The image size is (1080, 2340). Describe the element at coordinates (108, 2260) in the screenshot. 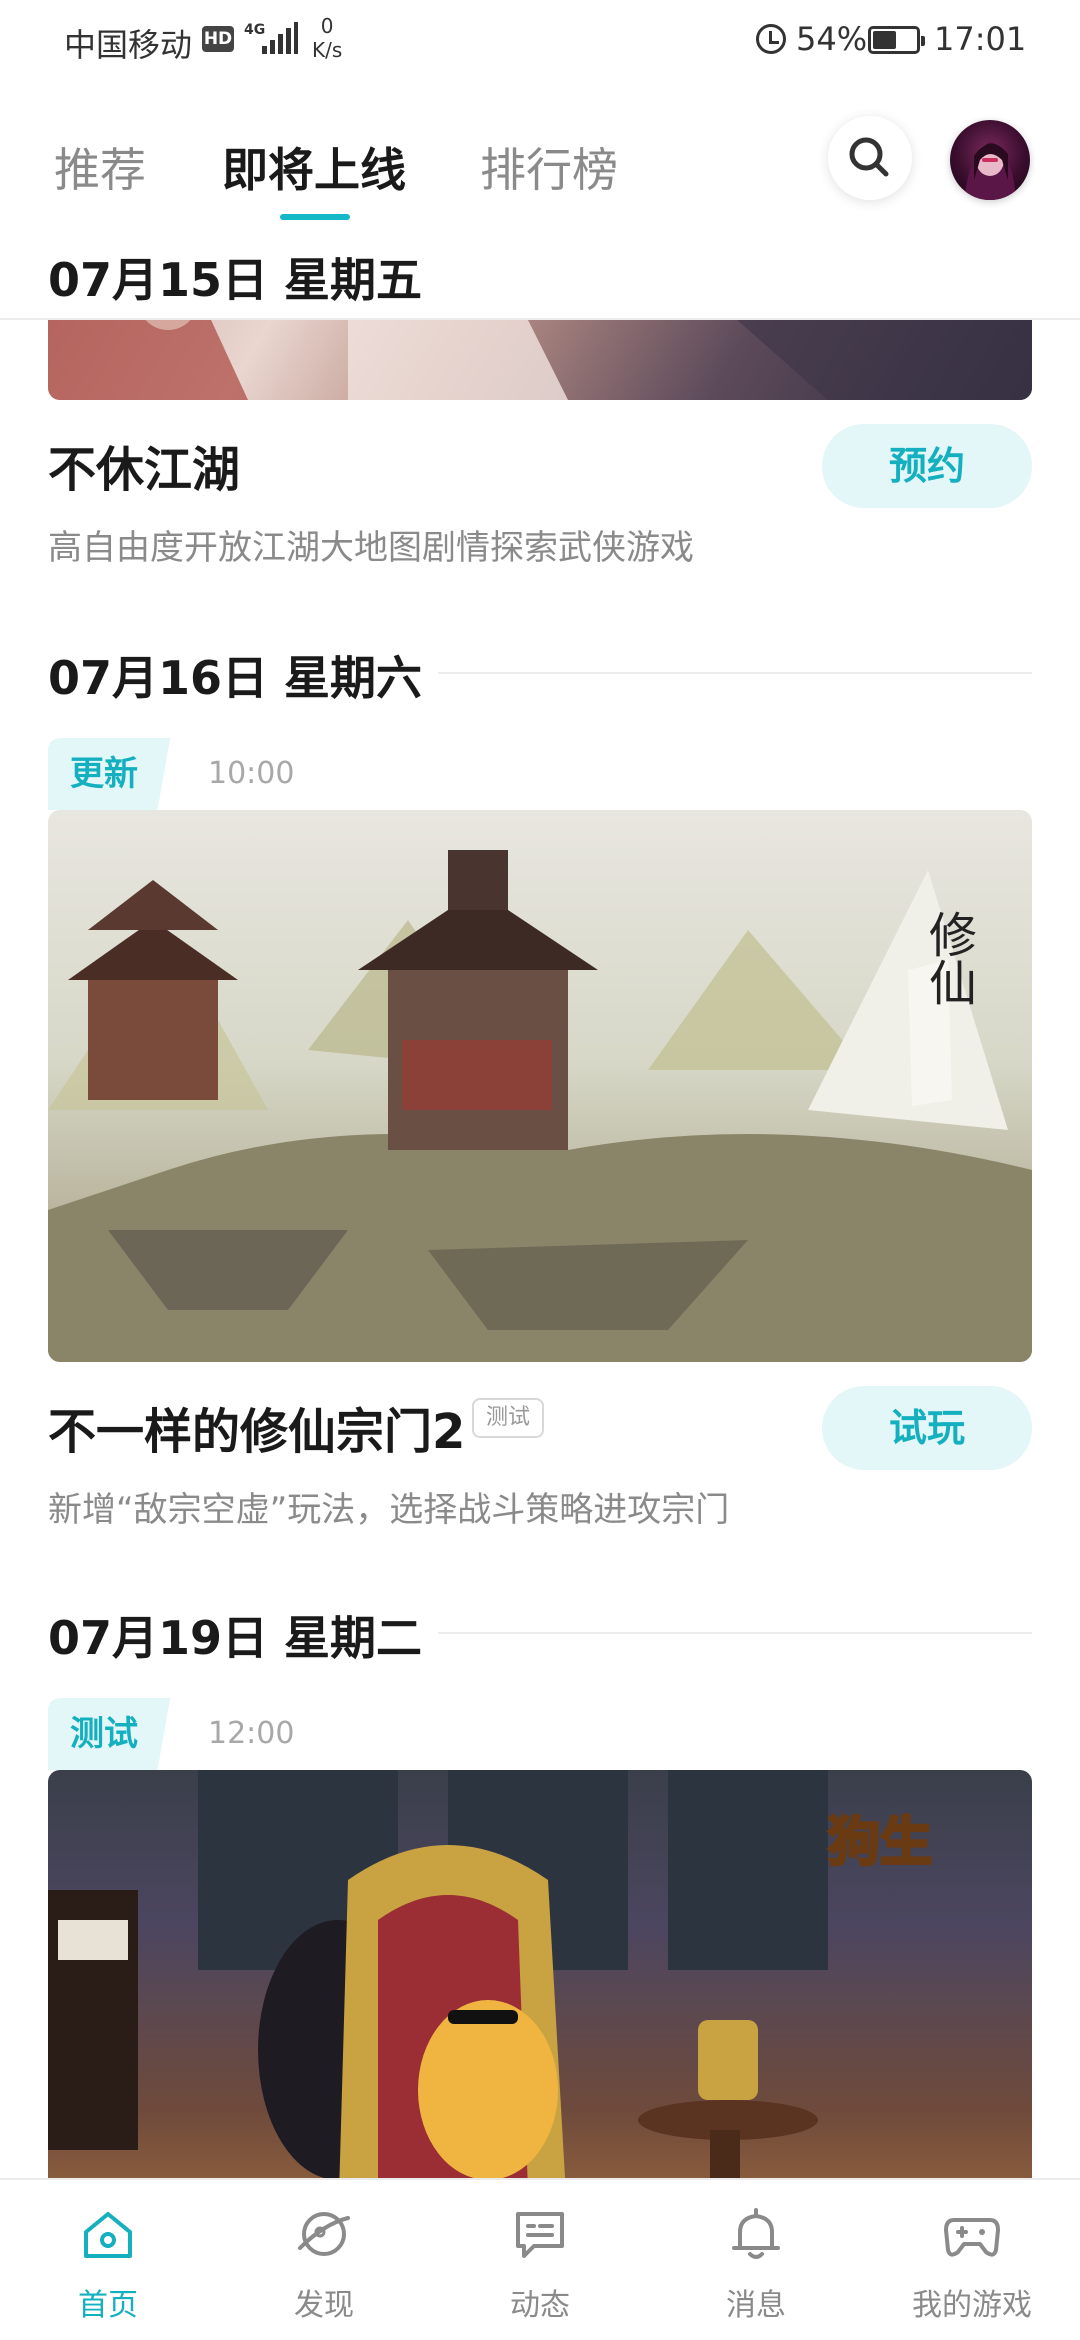

I see `nav-home: 首页` at that location.